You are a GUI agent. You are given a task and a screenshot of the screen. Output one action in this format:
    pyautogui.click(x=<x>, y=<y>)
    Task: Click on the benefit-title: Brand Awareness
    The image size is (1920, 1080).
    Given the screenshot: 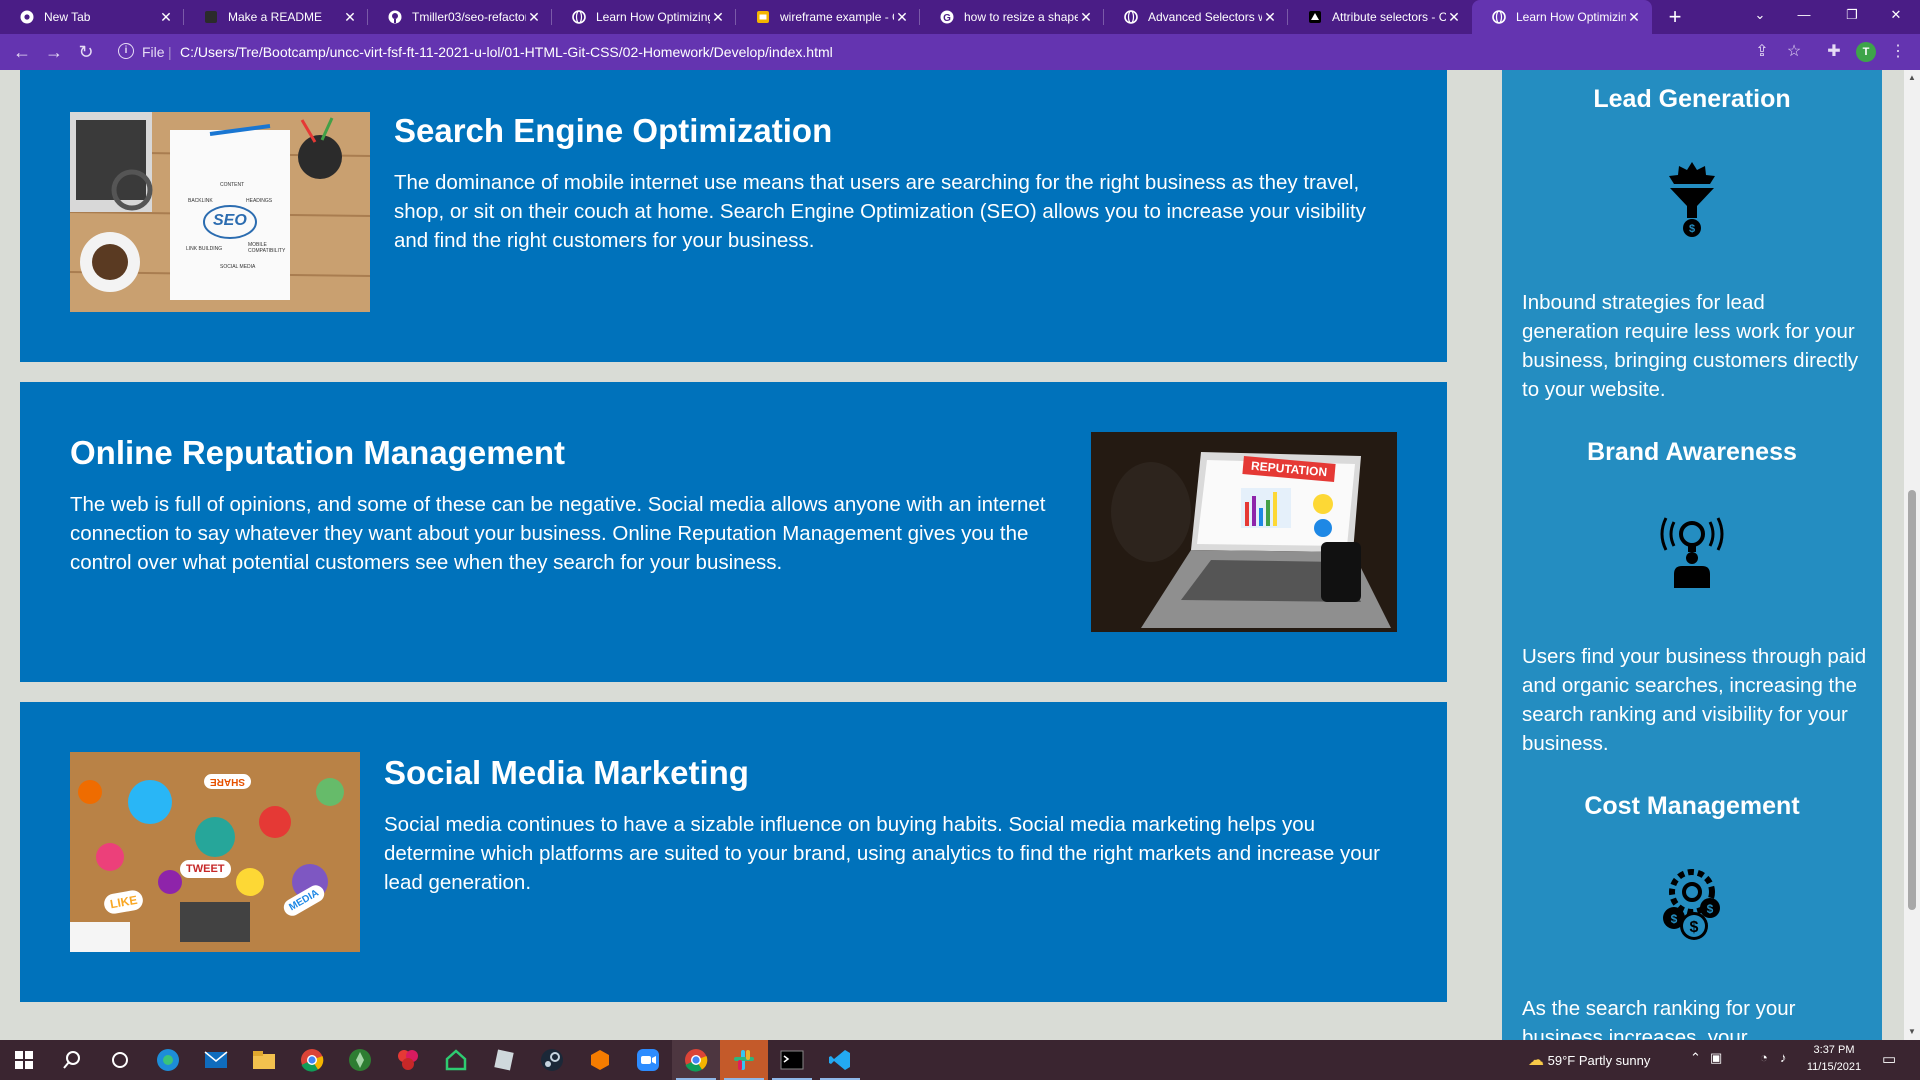 What is the action you would take?
    pyautogui.click(x=1692, y=452)
    